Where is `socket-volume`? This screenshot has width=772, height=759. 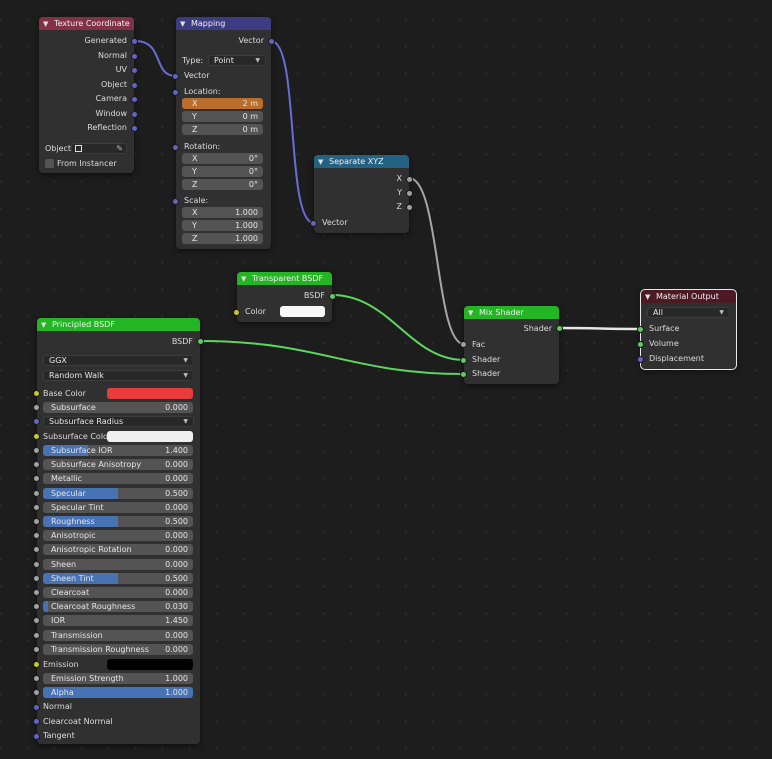 socket-volume is located at coordinates (640, 344).